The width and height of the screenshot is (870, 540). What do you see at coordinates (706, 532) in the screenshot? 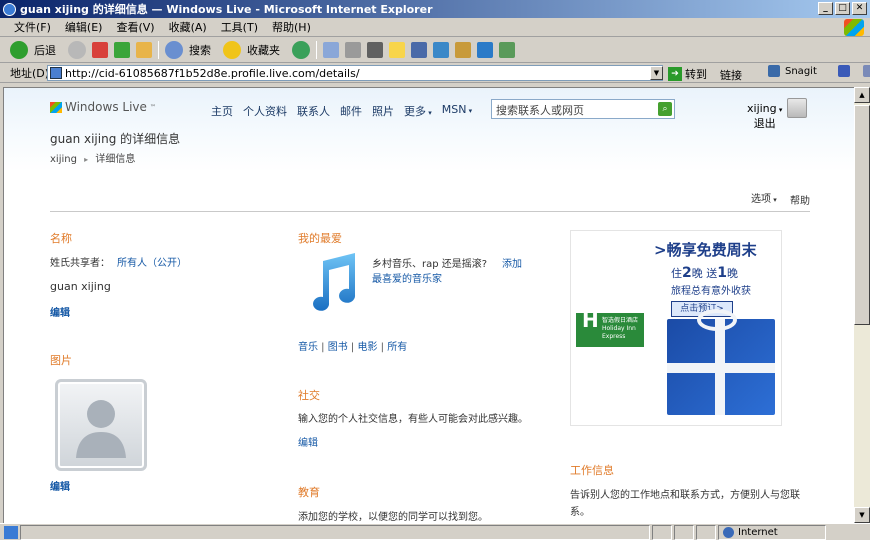
I see `status-cell` at bounding box center [706, 532].